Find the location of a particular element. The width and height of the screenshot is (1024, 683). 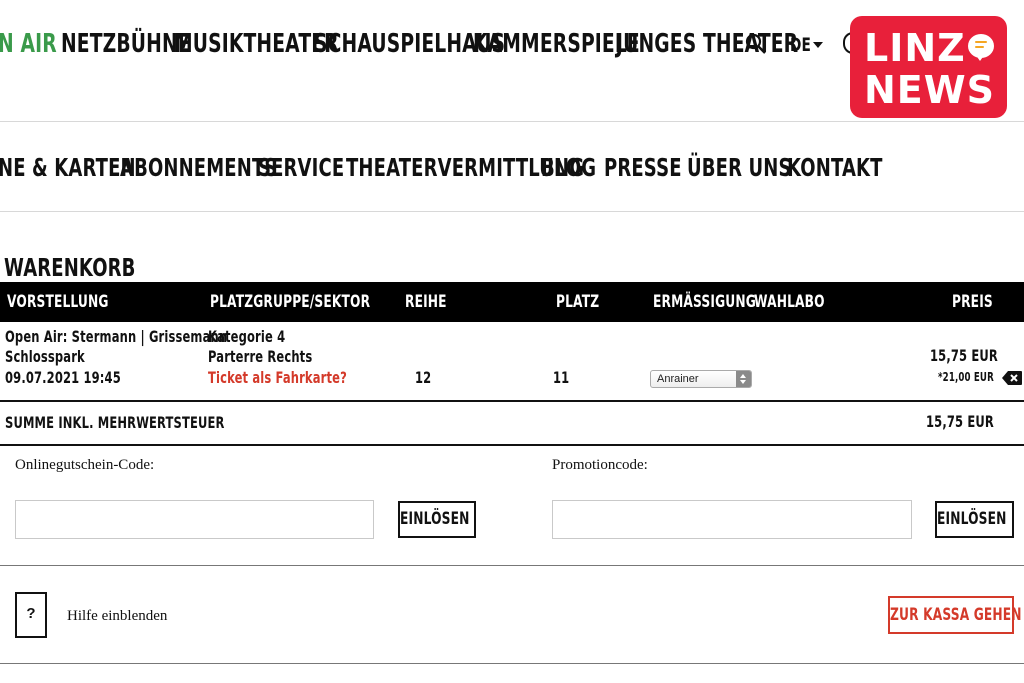

show-datetime: 09.07.2021 19:45 is located at coordinates (63, 377).